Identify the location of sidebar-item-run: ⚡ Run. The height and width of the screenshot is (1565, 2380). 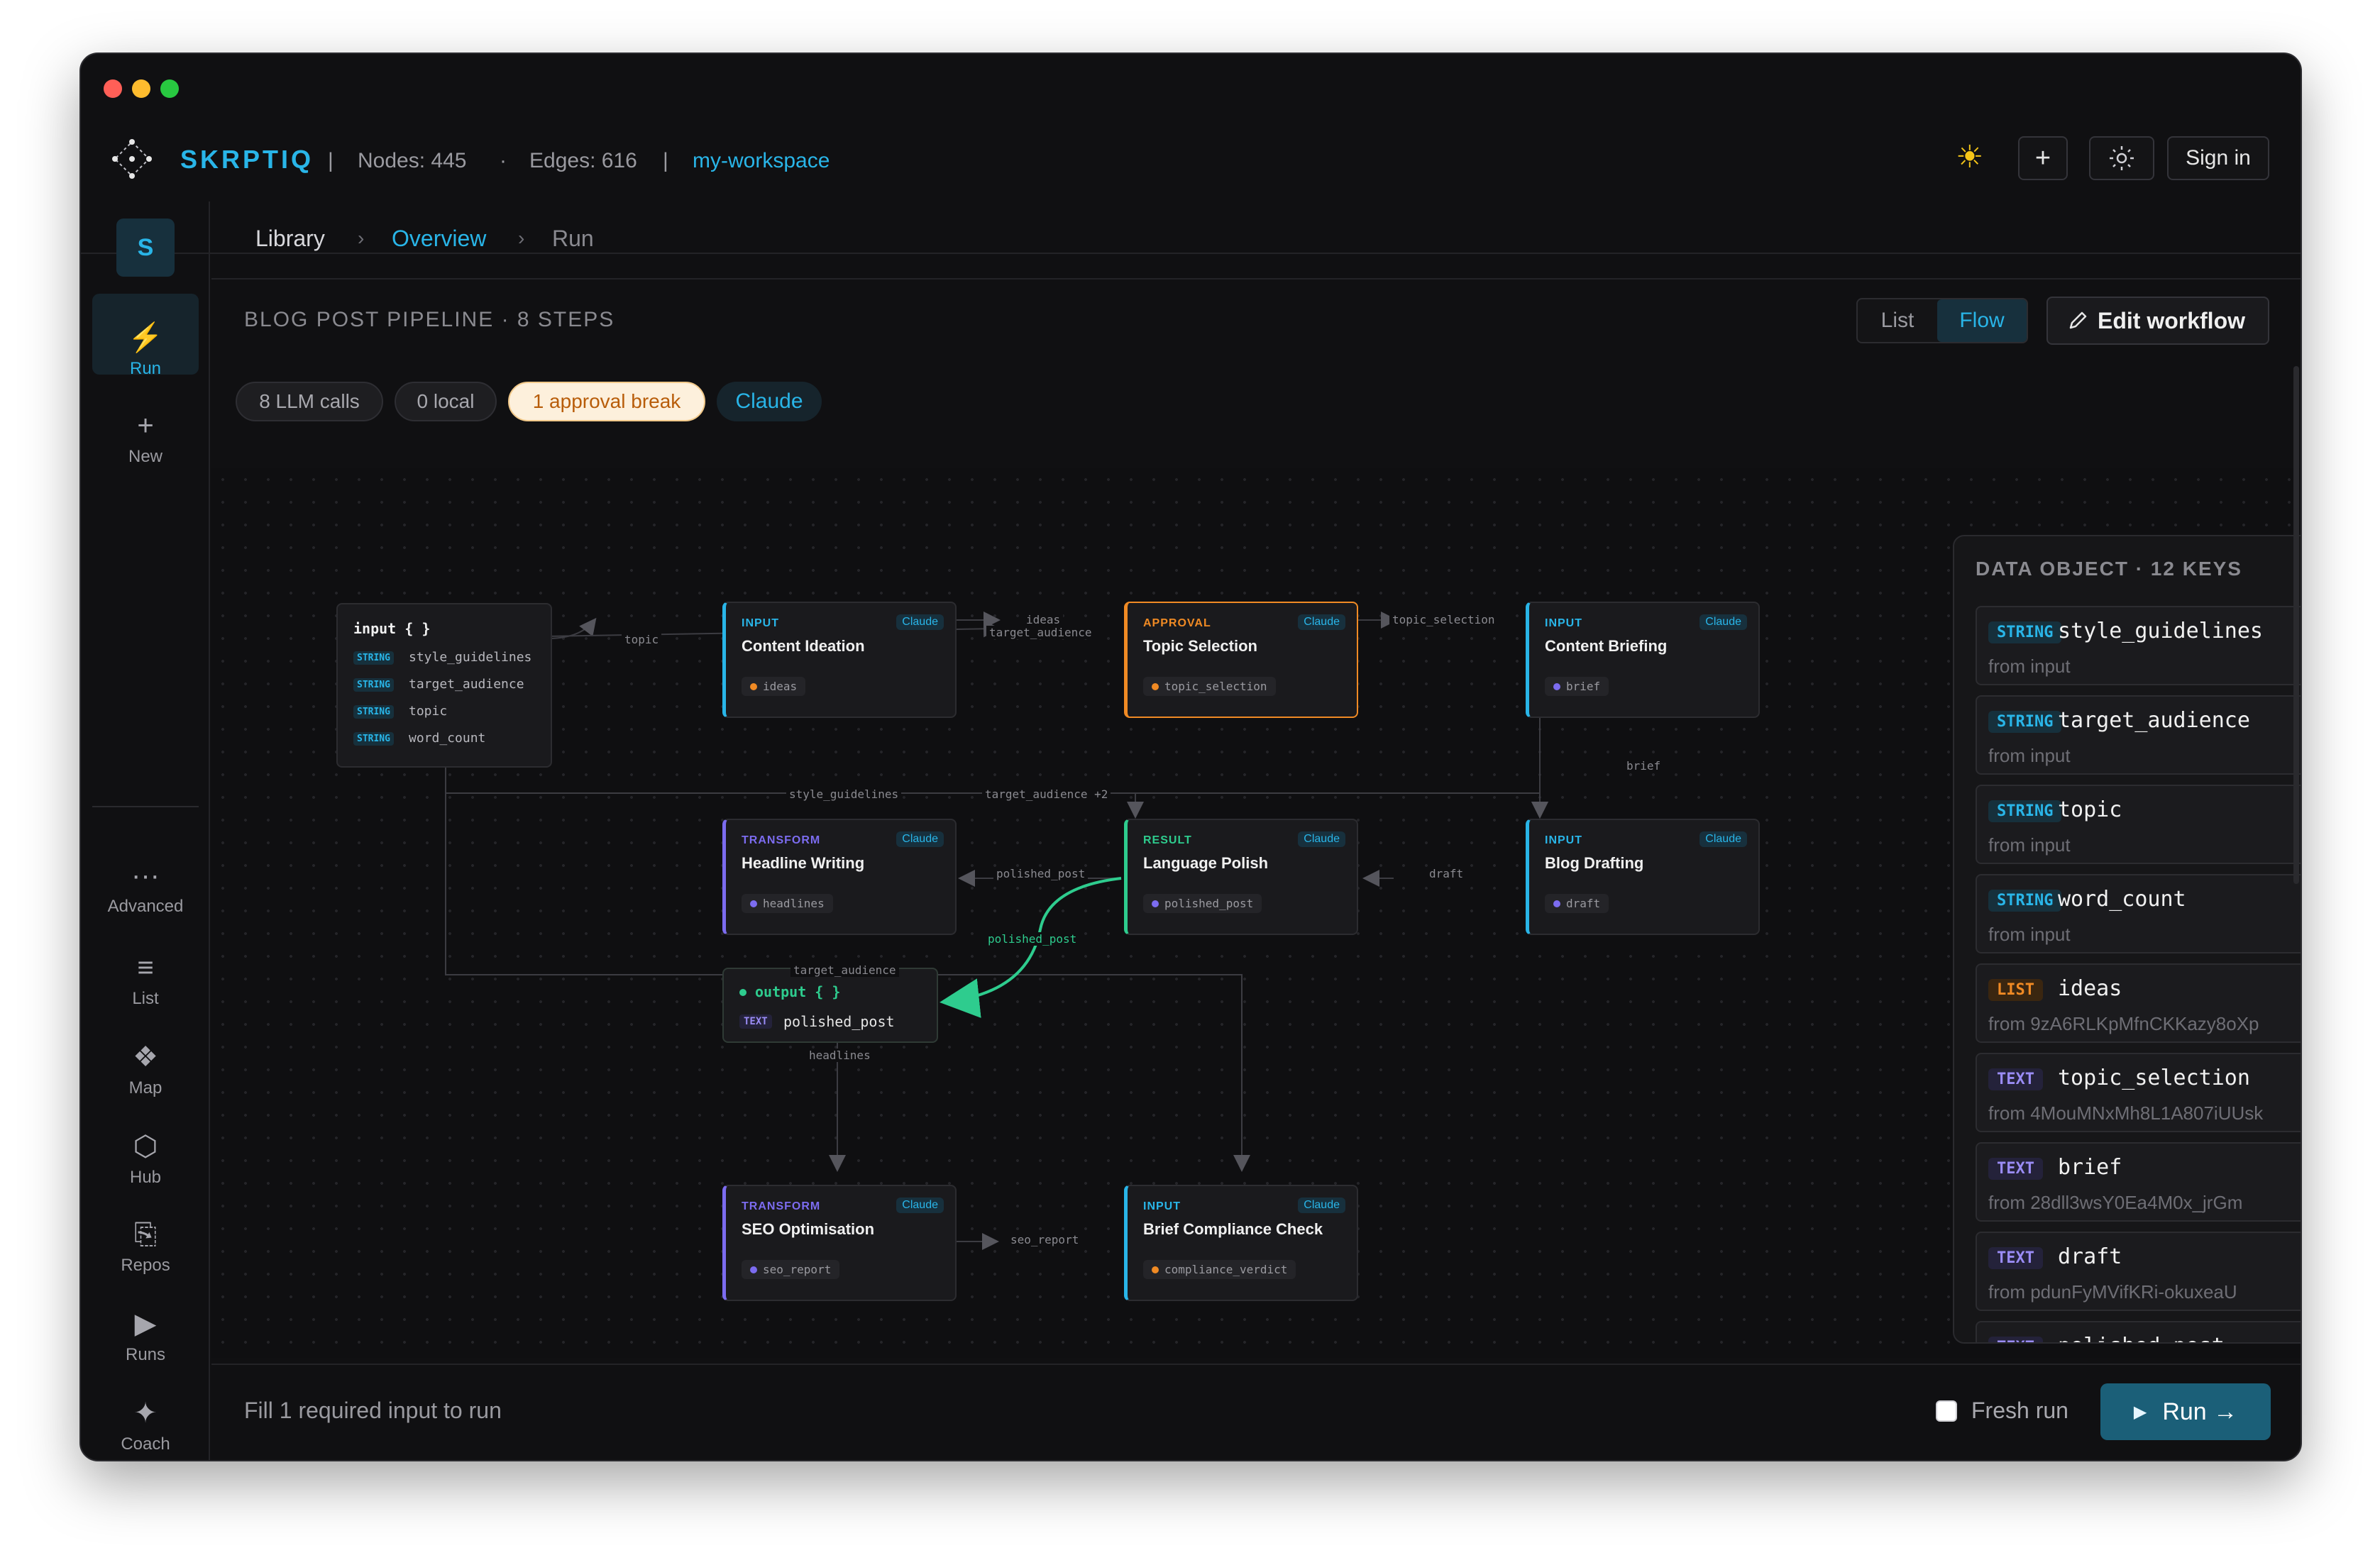
(145, 350).